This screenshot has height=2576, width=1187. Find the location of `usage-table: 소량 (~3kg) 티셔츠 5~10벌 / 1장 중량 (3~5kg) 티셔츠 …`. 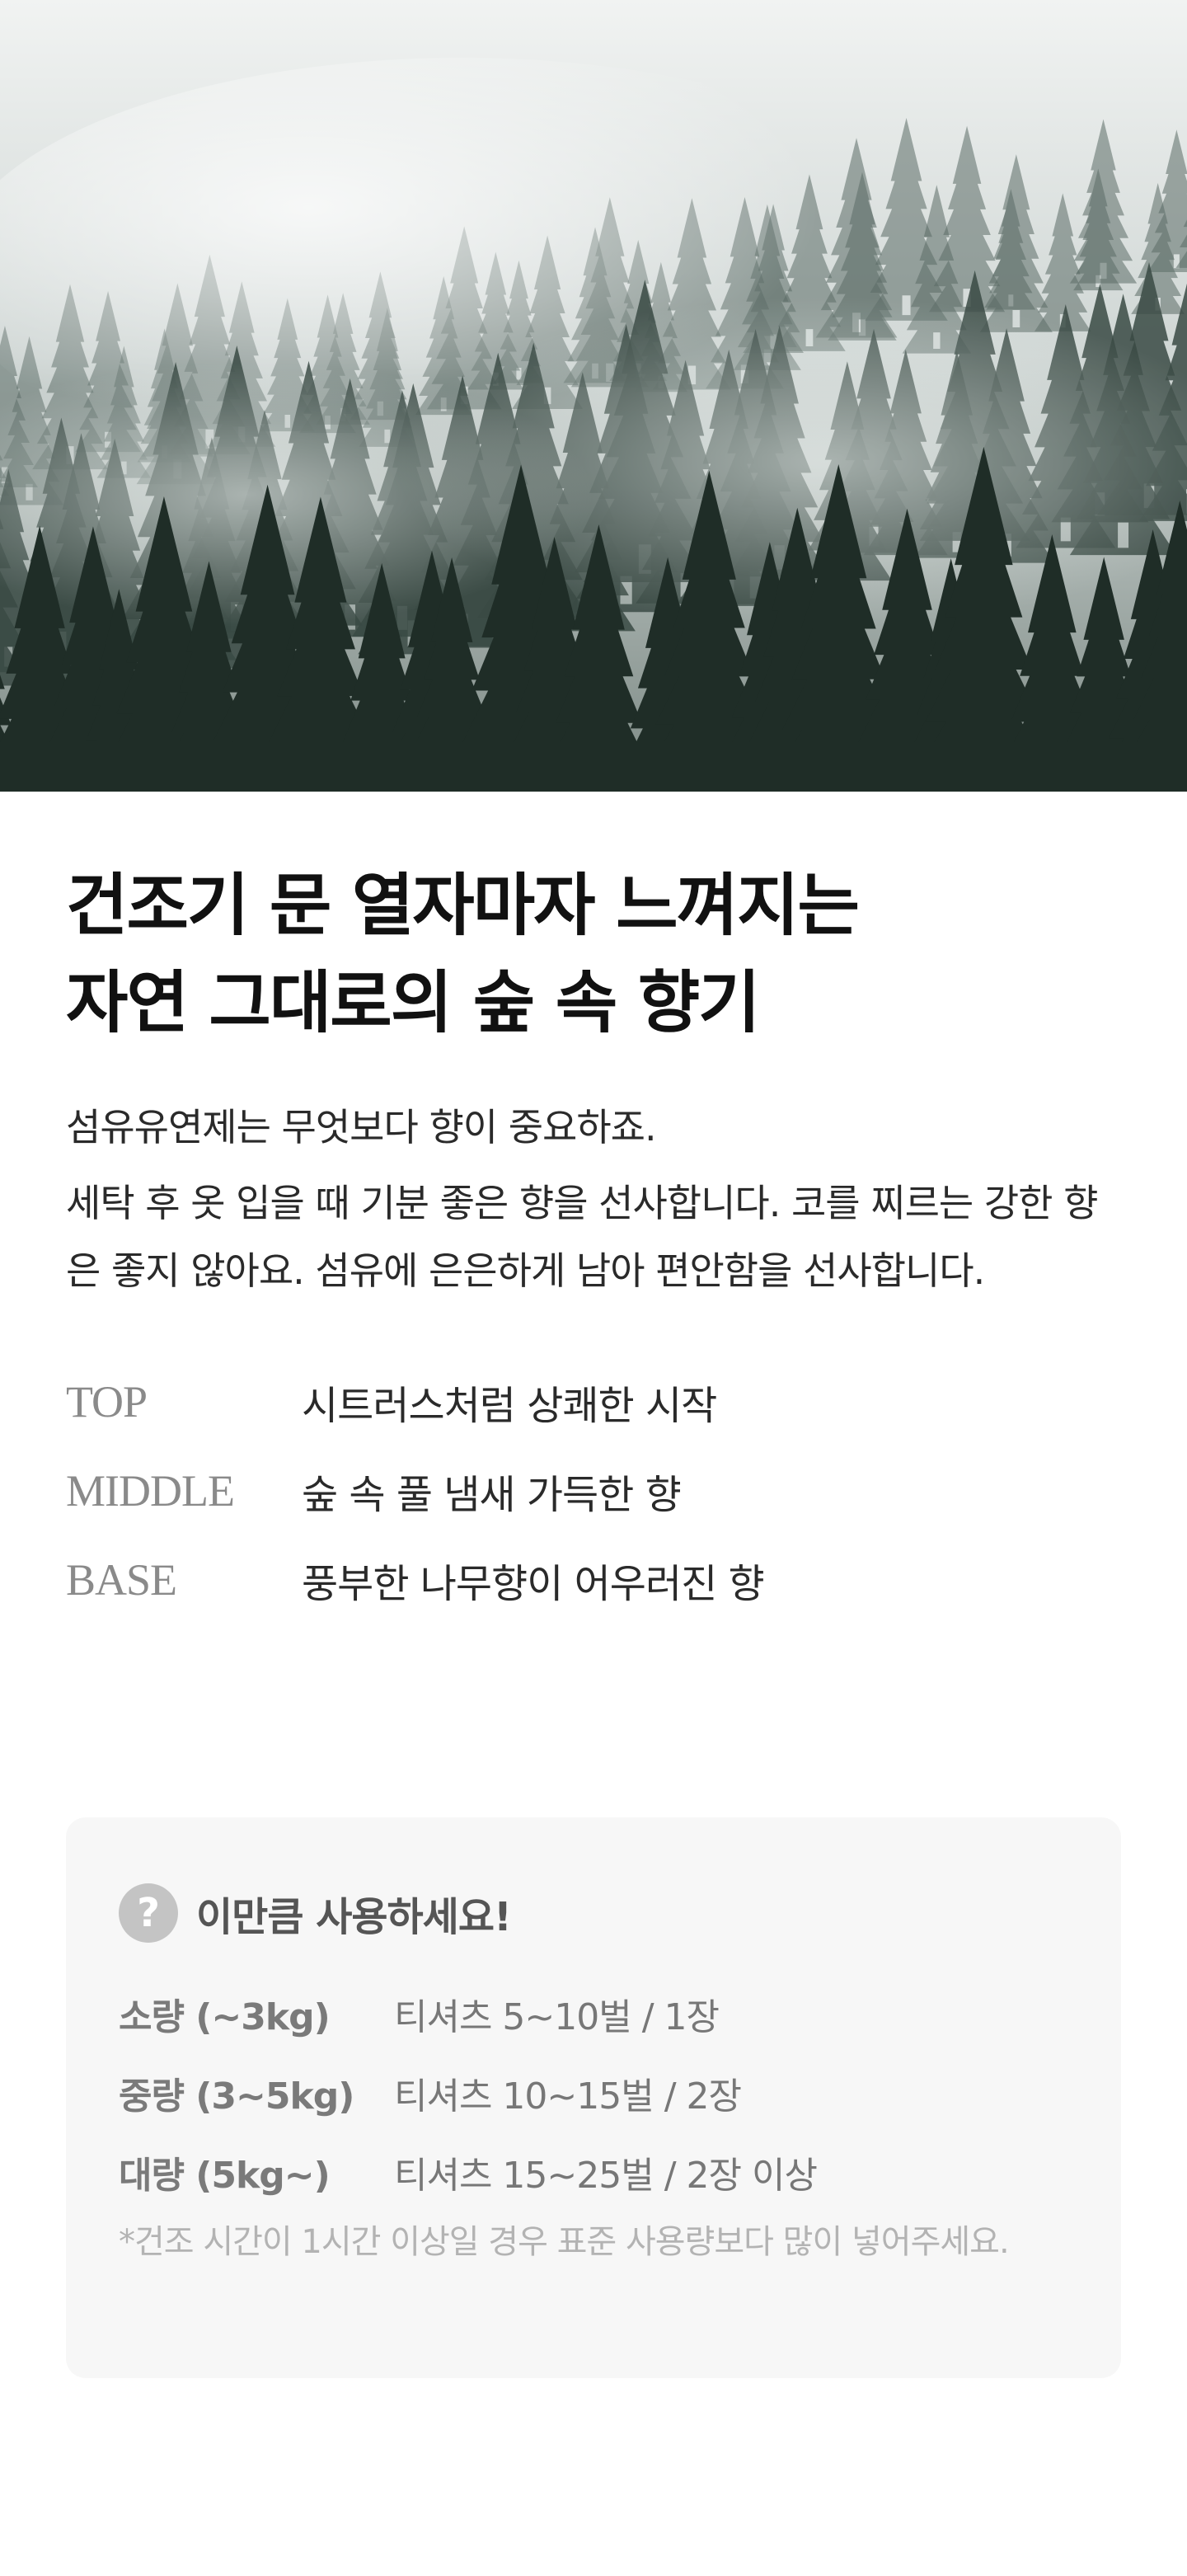

usage-table: 소량 (~3kg) 티셔츠 5~10벌 / 1장 중량 (3~5kg) 티셔츠 … is located at coordinates (468, 2093).